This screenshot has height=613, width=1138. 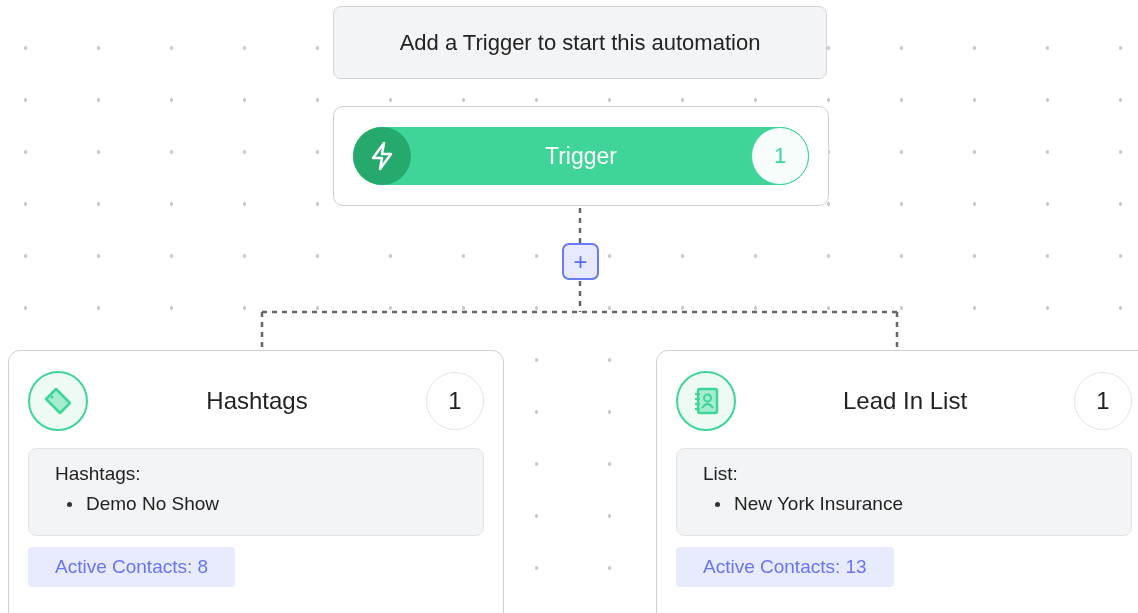 I want to click on list-item: Demo No Show, so click(x=153, y=504).